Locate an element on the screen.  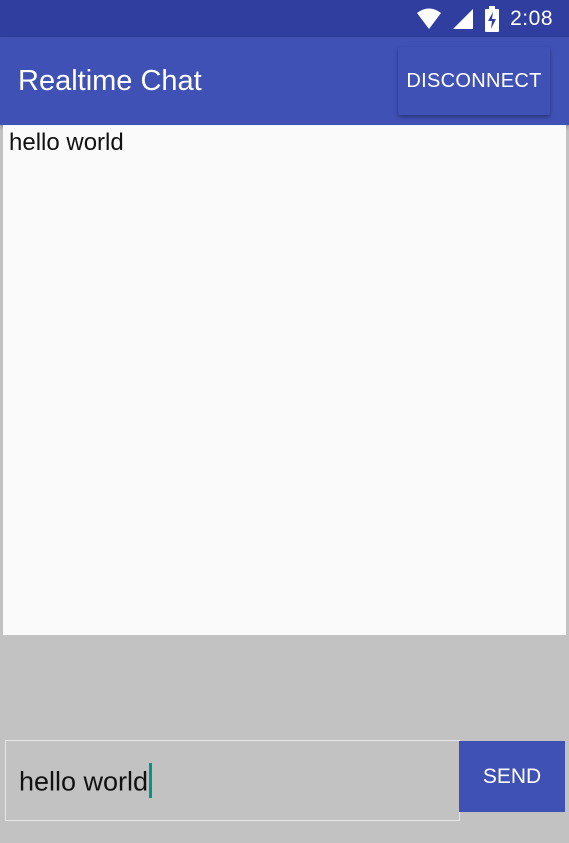
message-input-content: hello world is located at coordinates (86, 782).